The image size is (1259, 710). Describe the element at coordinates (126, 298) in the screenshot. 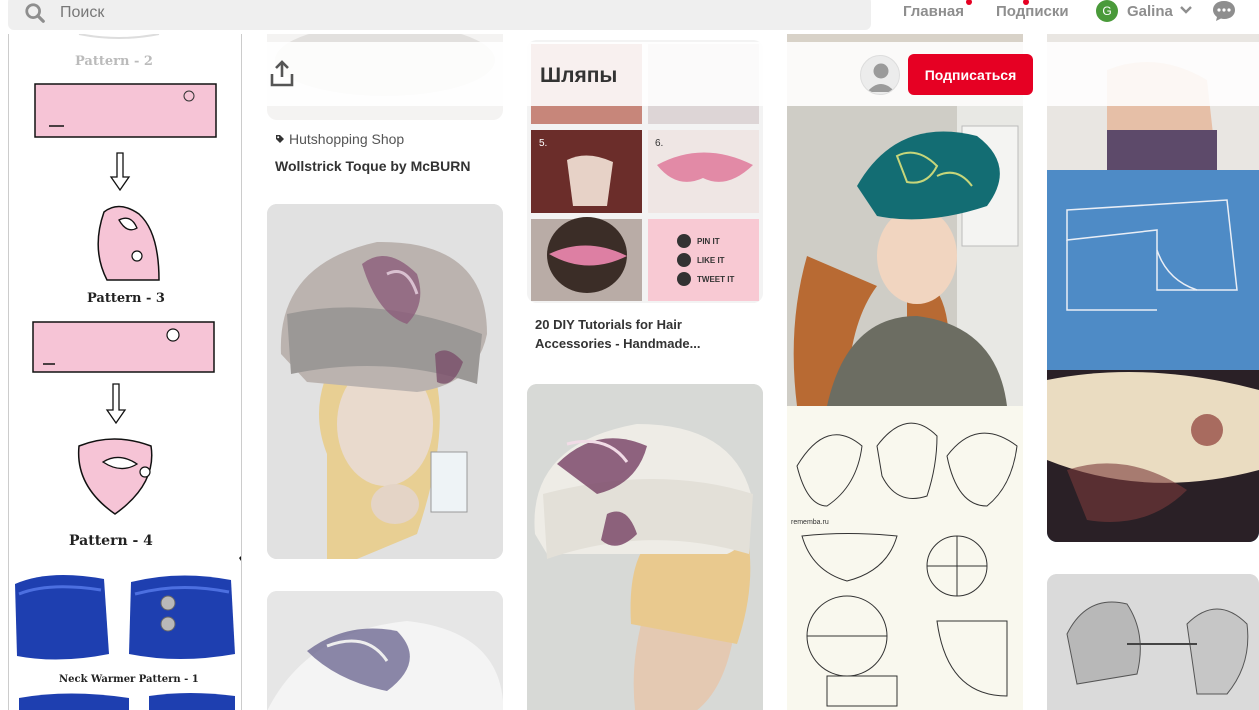

I see `pattern-label: Pattern - 3` at that location.